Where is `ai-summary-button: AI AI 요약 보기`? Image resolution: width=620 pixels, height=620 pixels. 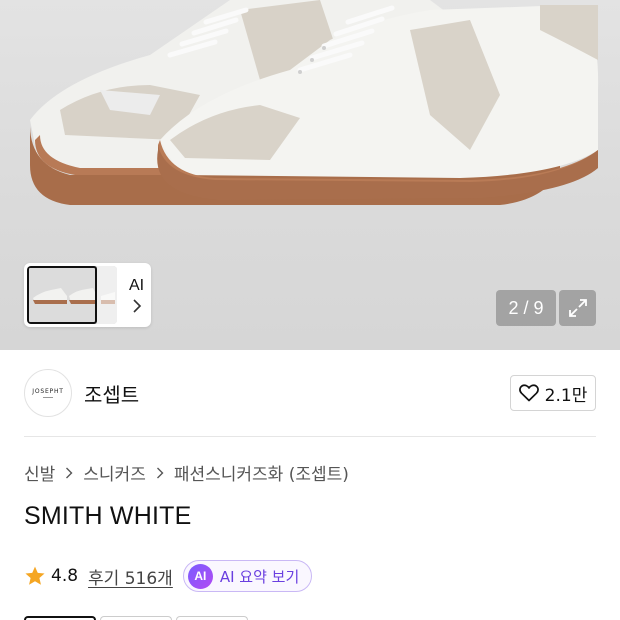
ai-summary-button: AI AI 요약 보기 is located at coordinates (247, 576).